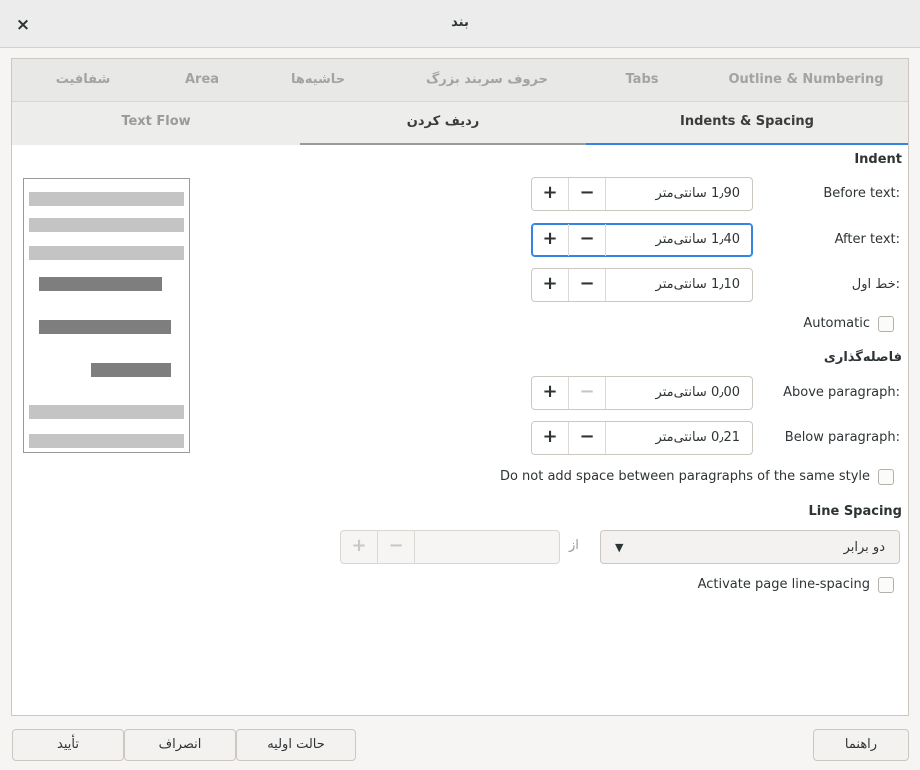 This screenshot has width=920, height=770. What do you see at coordinates (886, 477) in the screenshot?
I see `no-space-checkbox` at bounding box center [886, 477].